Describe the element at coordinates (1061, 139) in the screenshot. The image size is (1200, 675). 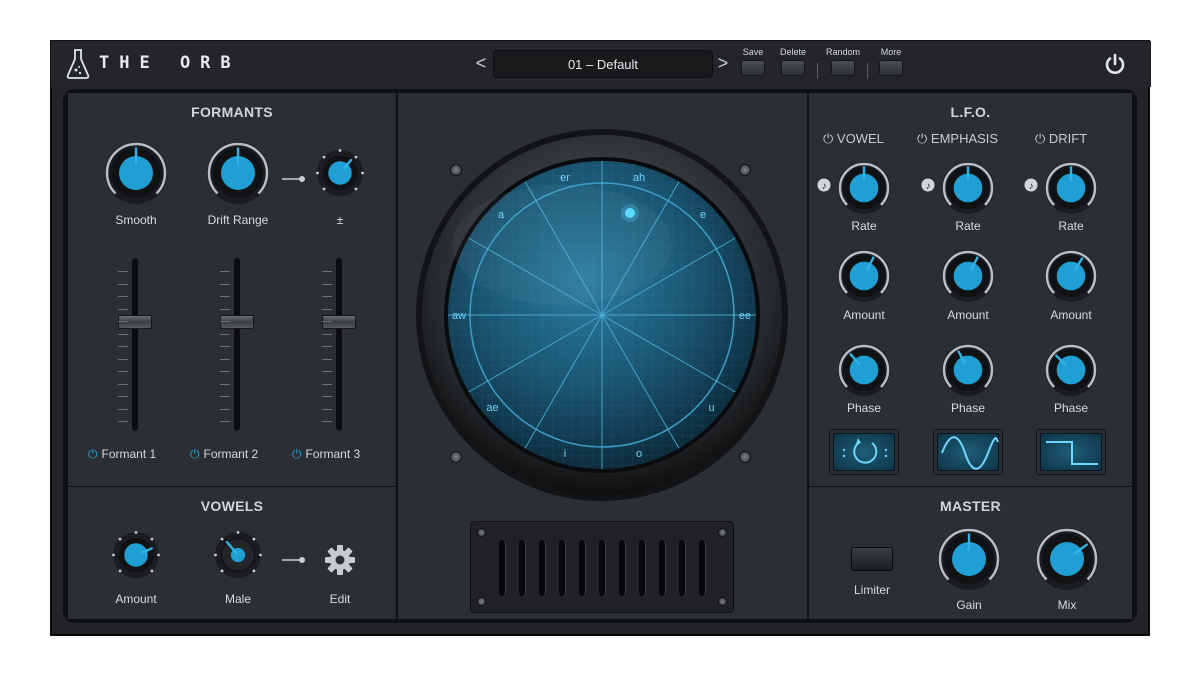
I see `lfo-drift-toggle: ⏻ DRIFT` at that location.